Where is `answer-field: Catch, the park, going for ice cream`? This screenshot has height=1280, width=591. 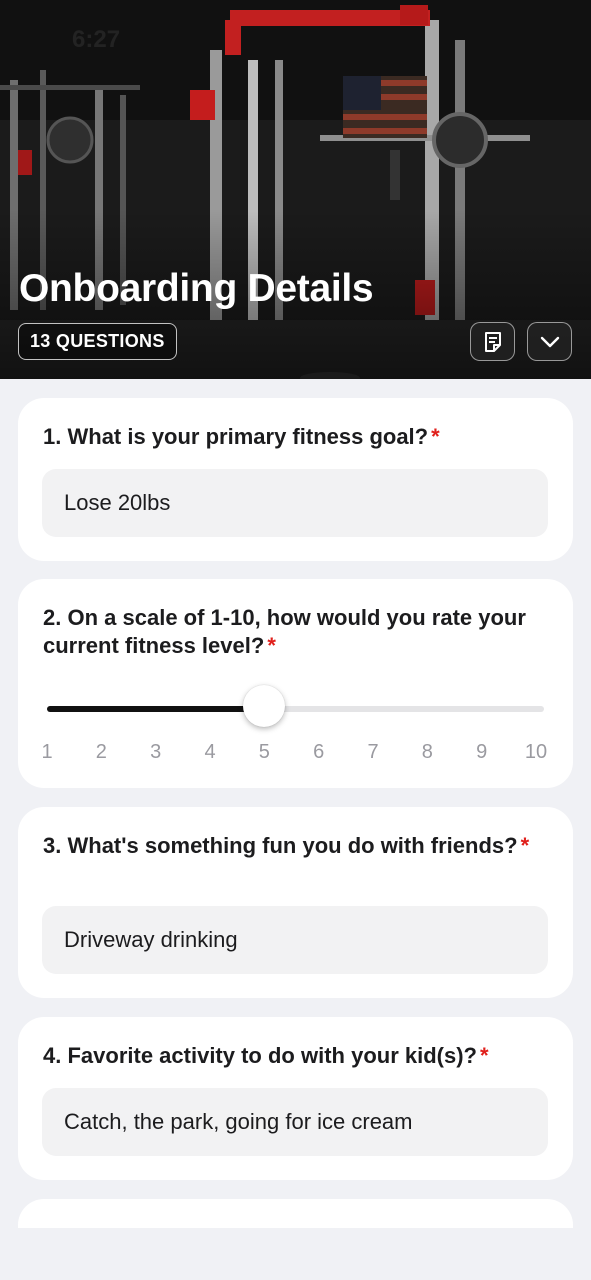 answer-field: Catch, the park, going for ice cream is located at coordinates (295, 1122).